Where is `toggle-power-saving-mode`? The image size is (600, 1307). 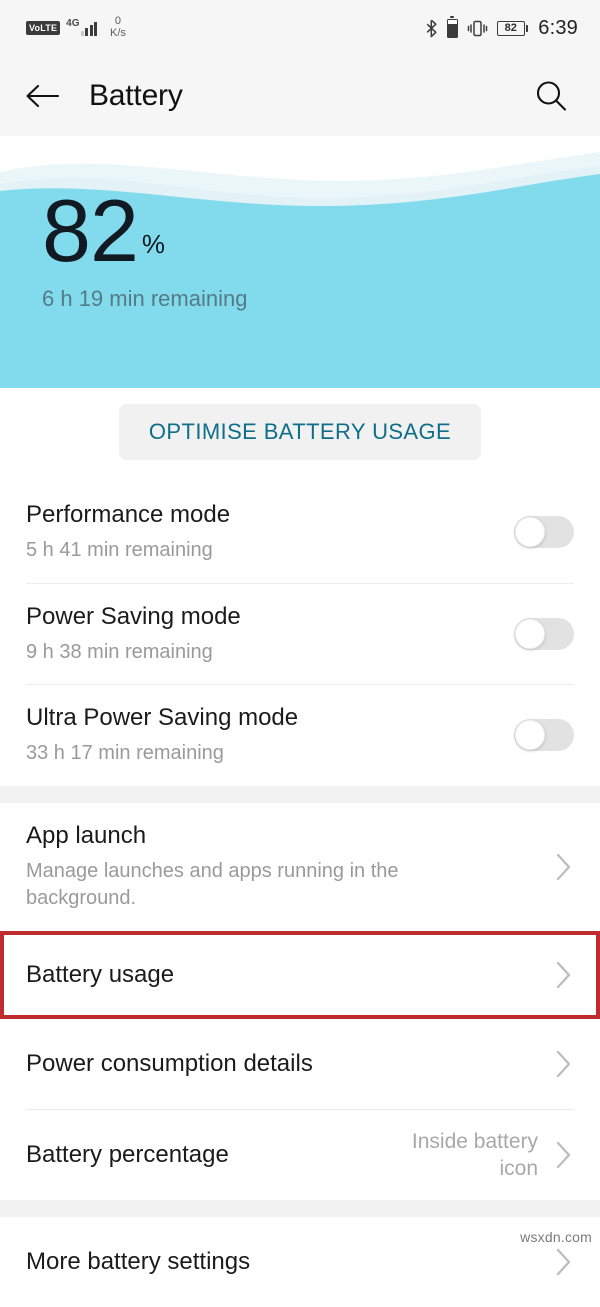
toggle-power-saving-mode is located at coordinates (544, 633).